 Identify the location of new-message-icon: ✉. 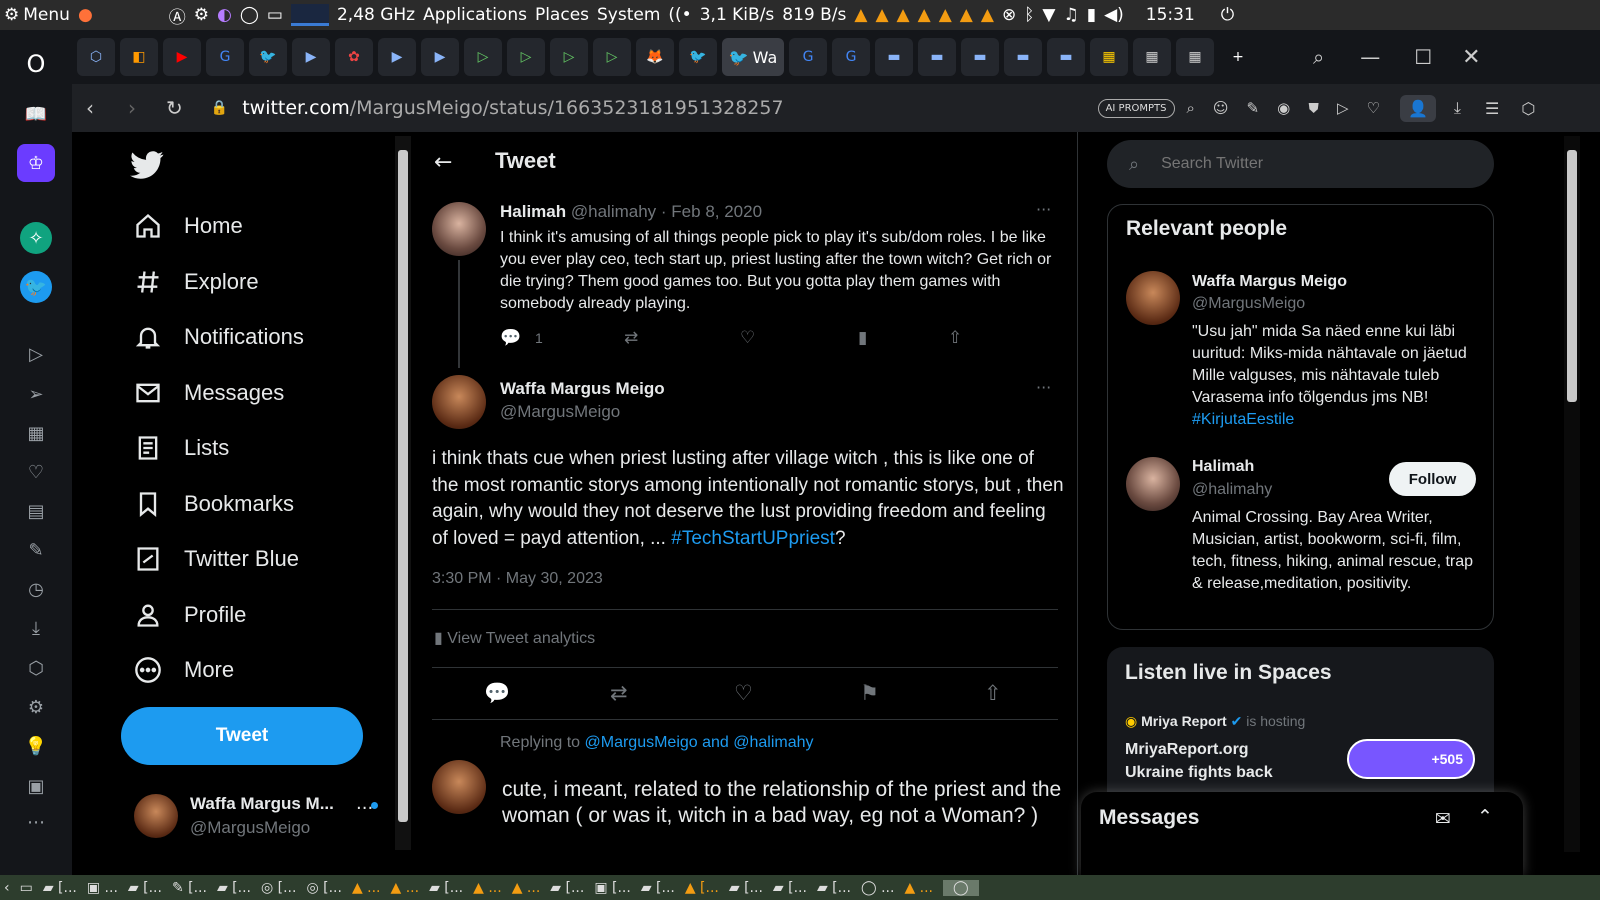
(1443, 819).